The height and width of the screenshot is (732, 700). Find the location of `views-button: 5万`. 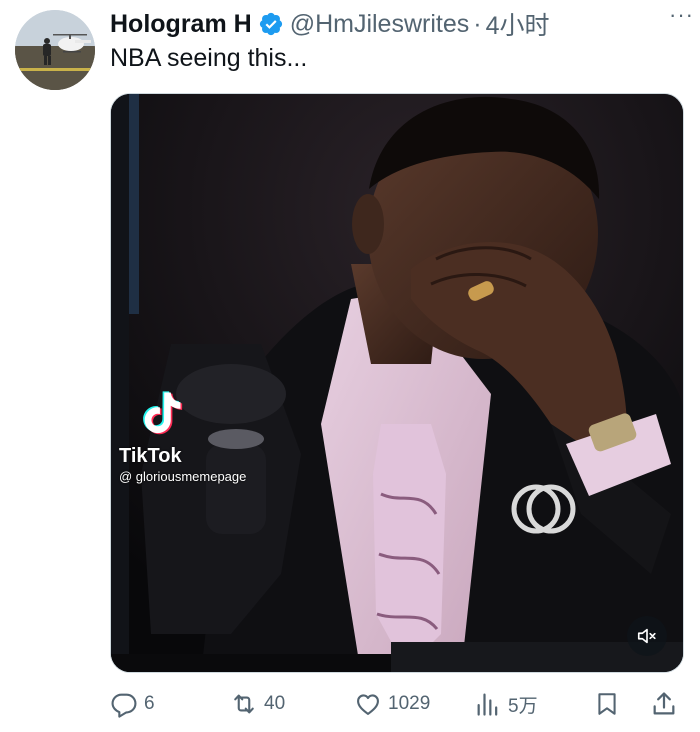

views-button: 5万 is located at coordinates (506, 704).